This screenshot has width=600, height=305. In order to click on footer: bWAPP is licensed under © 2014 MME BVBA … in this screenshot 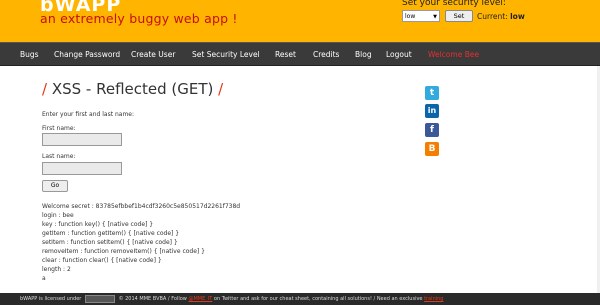, I will do `click(300, 299)`.